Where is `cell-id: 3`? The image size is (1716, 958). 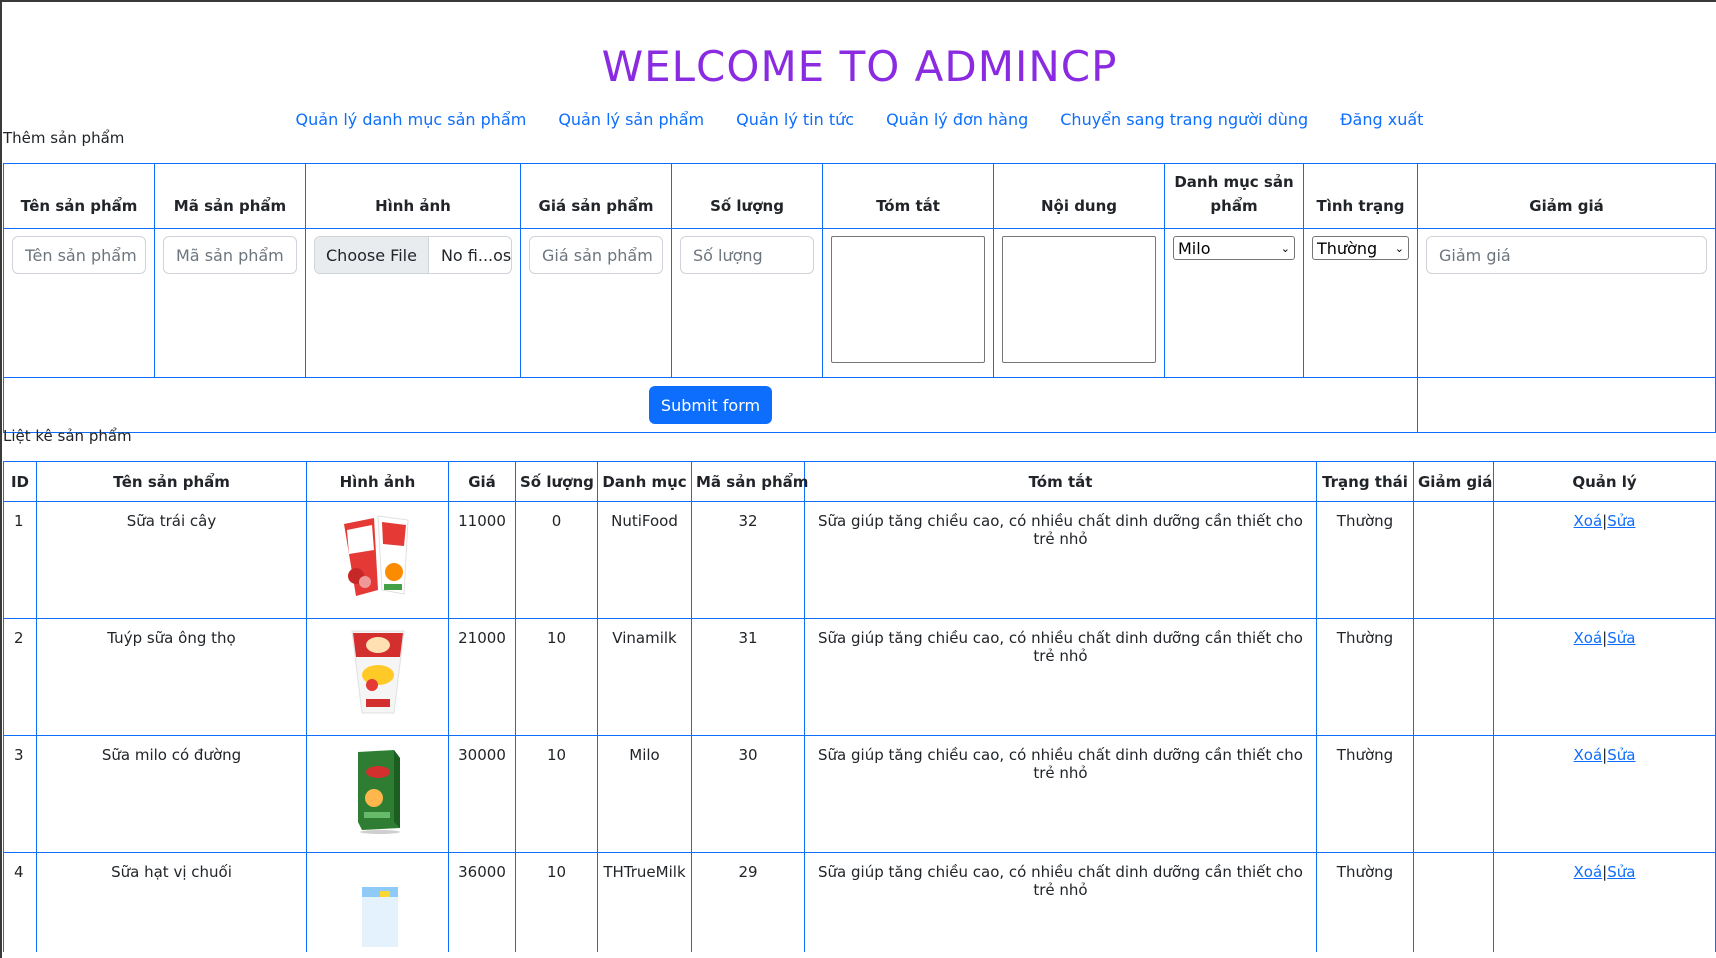 cell-id: 3 is located at coordinates (20, 794).